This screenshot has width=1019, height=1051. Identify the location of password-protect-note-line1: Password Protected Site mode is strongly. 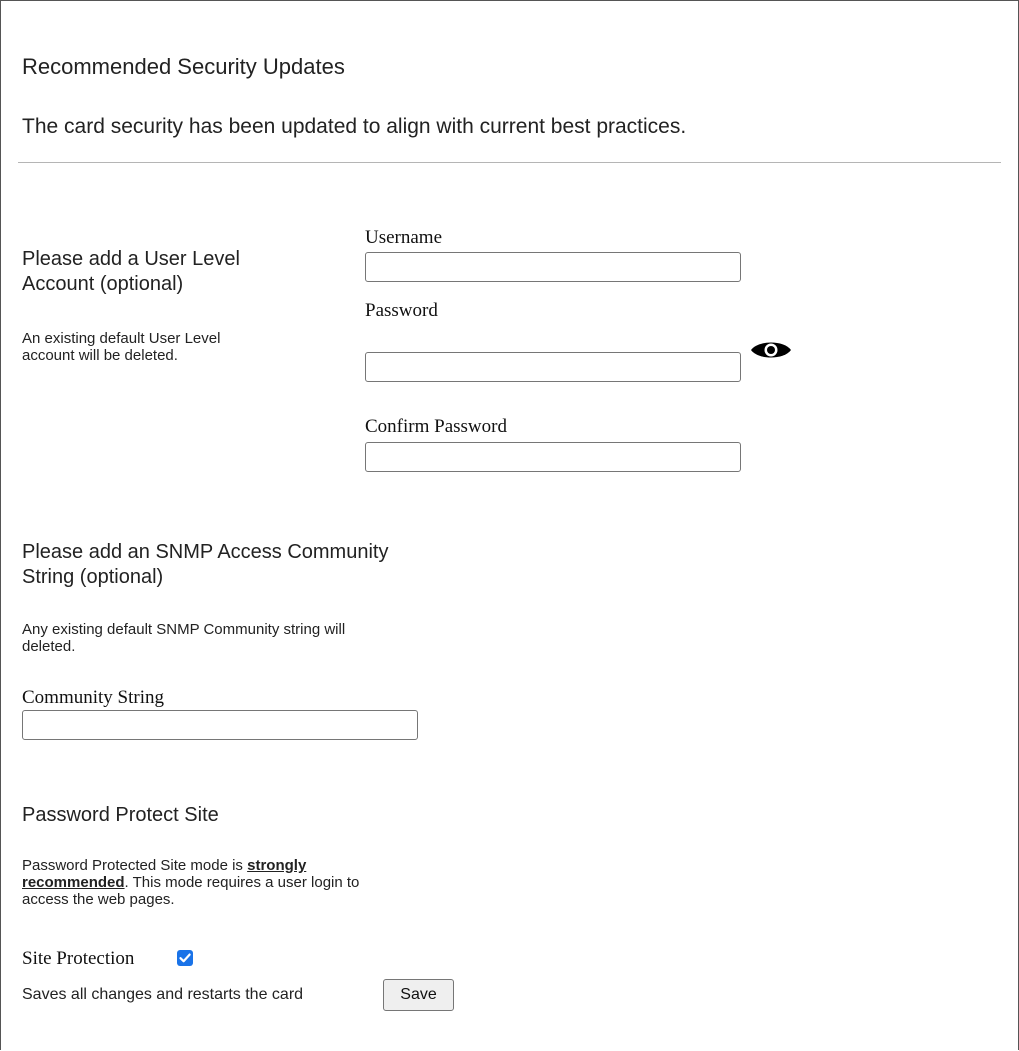
(190, 865).